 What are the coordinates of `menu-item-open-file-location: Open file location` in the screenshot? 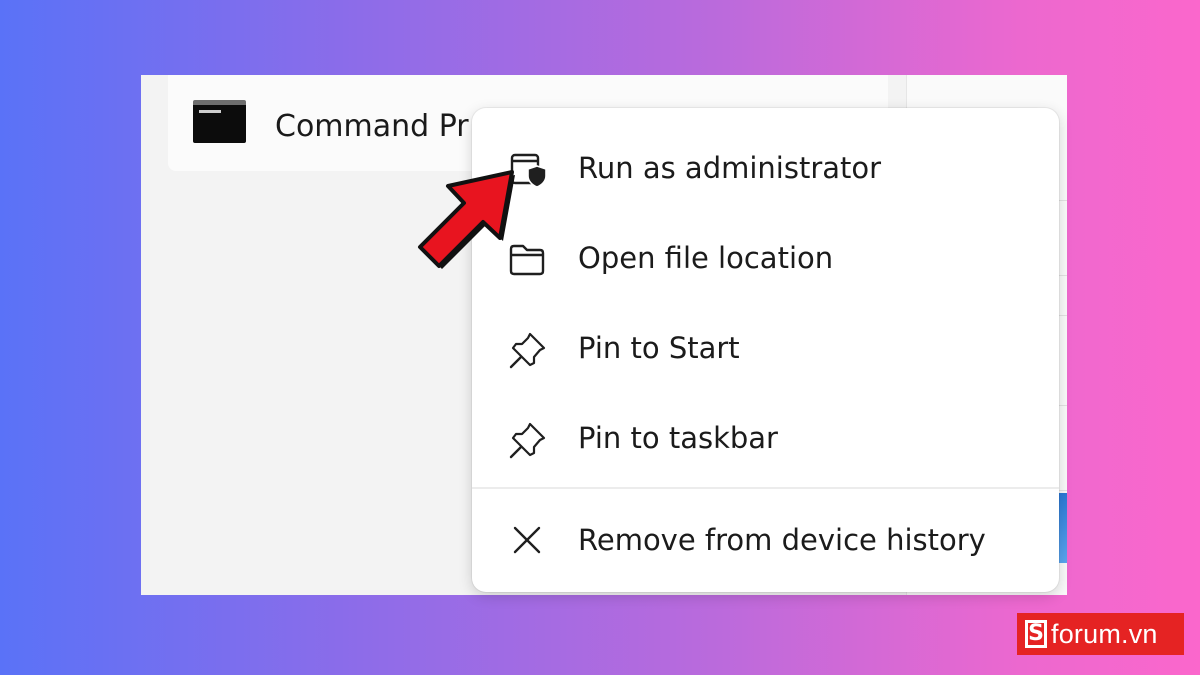 It's located at (765, 258).